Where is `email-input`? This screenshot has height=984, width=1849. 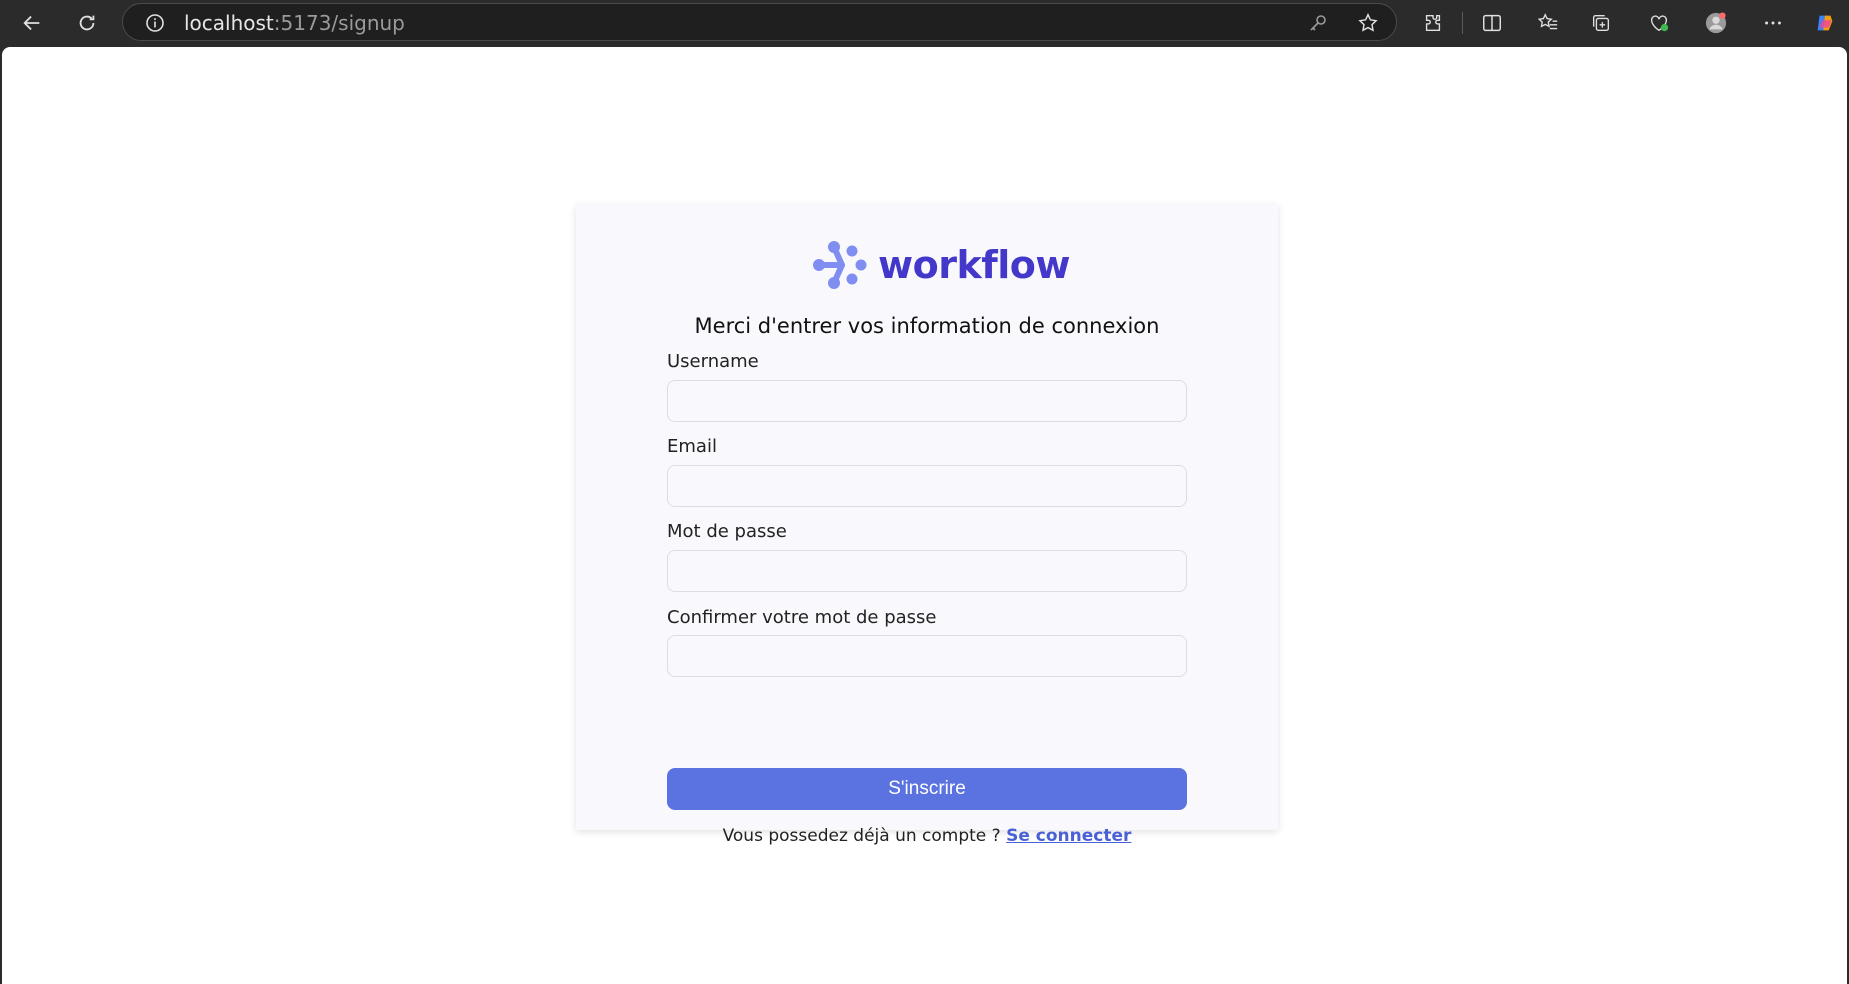
email-input is located at coordinates (927, 486).